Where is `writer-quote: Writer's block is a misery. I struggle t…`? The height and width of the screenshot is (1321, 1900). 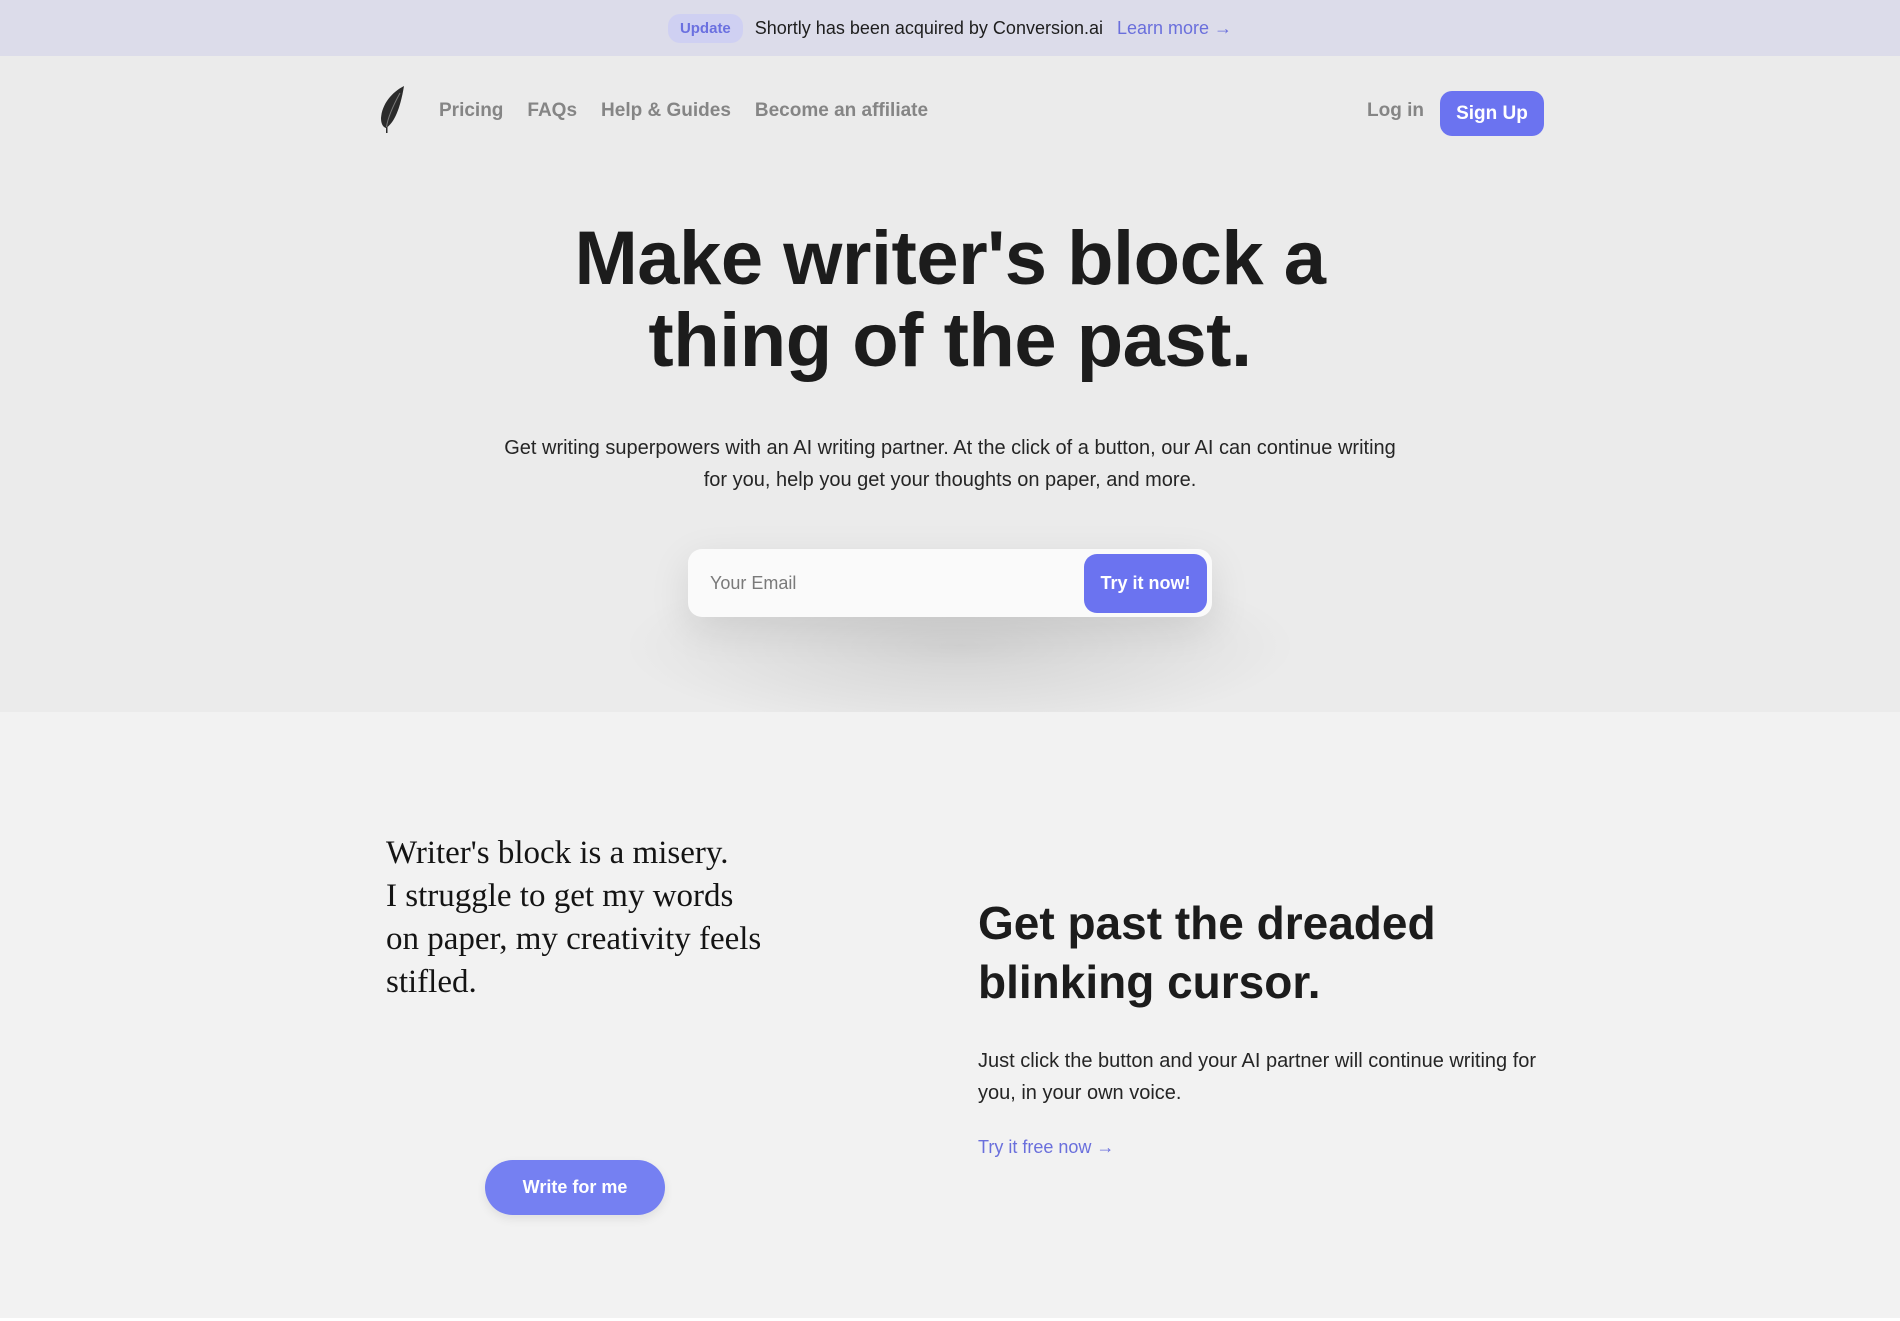 writer-quote: Writer's block is a misery. I struggle t… is located at coordinates (601, 918).